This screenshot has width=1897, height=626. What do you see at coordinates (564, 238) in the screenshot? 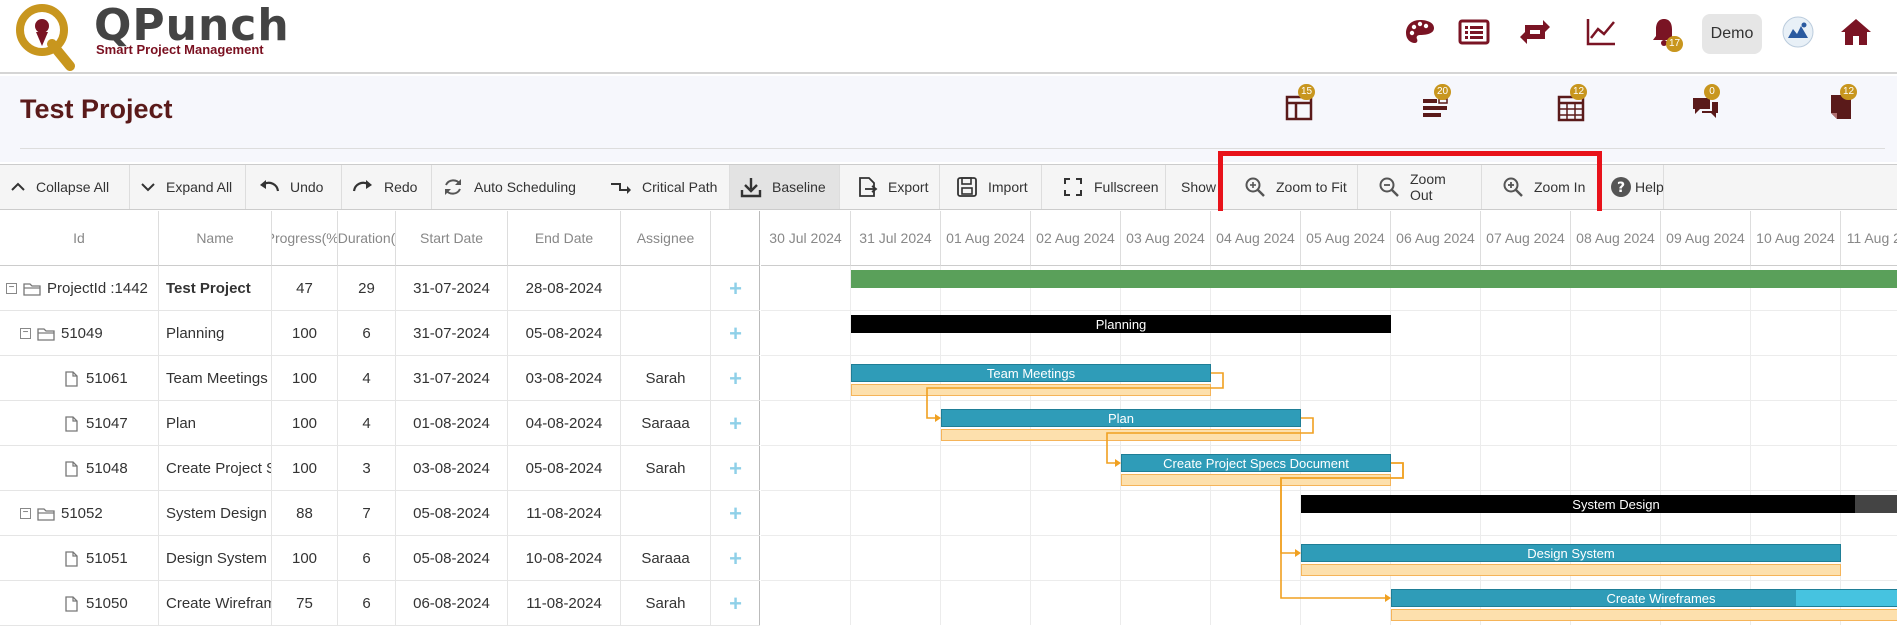
I see `column-header-end-date: End Date` at bounding box center [564, 238].